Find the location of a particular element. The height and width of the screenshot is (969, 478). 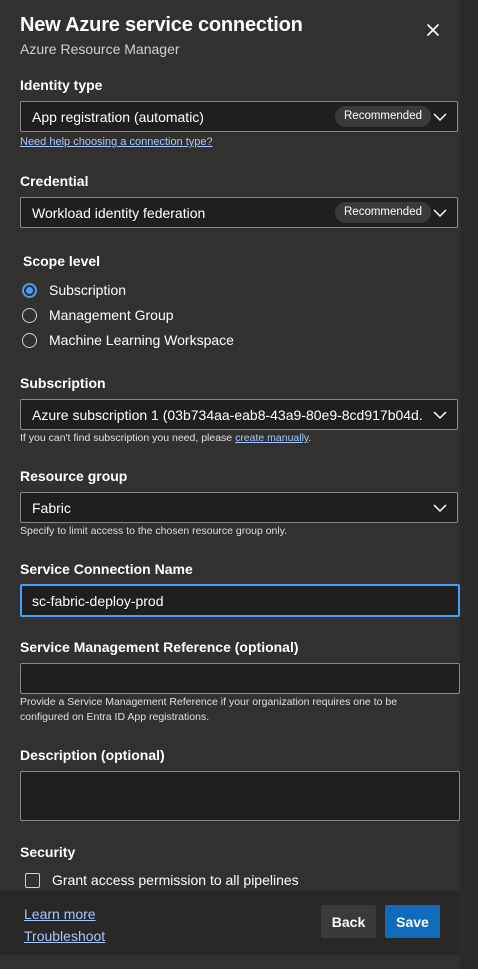

scope-option-management-group: Management Group is located at coordinates (98, 315).